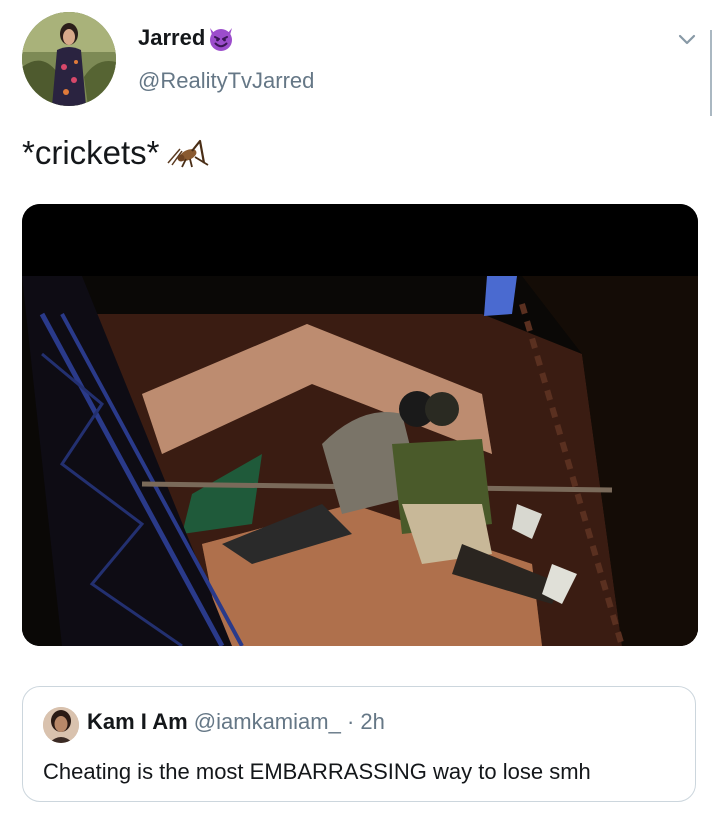 The height and width of the screenshot is (818, 714). What do you see at coordinates (221, 39) in the screenshot?
I see `smiling-devil-emoji` at bounding box center [221, 39].